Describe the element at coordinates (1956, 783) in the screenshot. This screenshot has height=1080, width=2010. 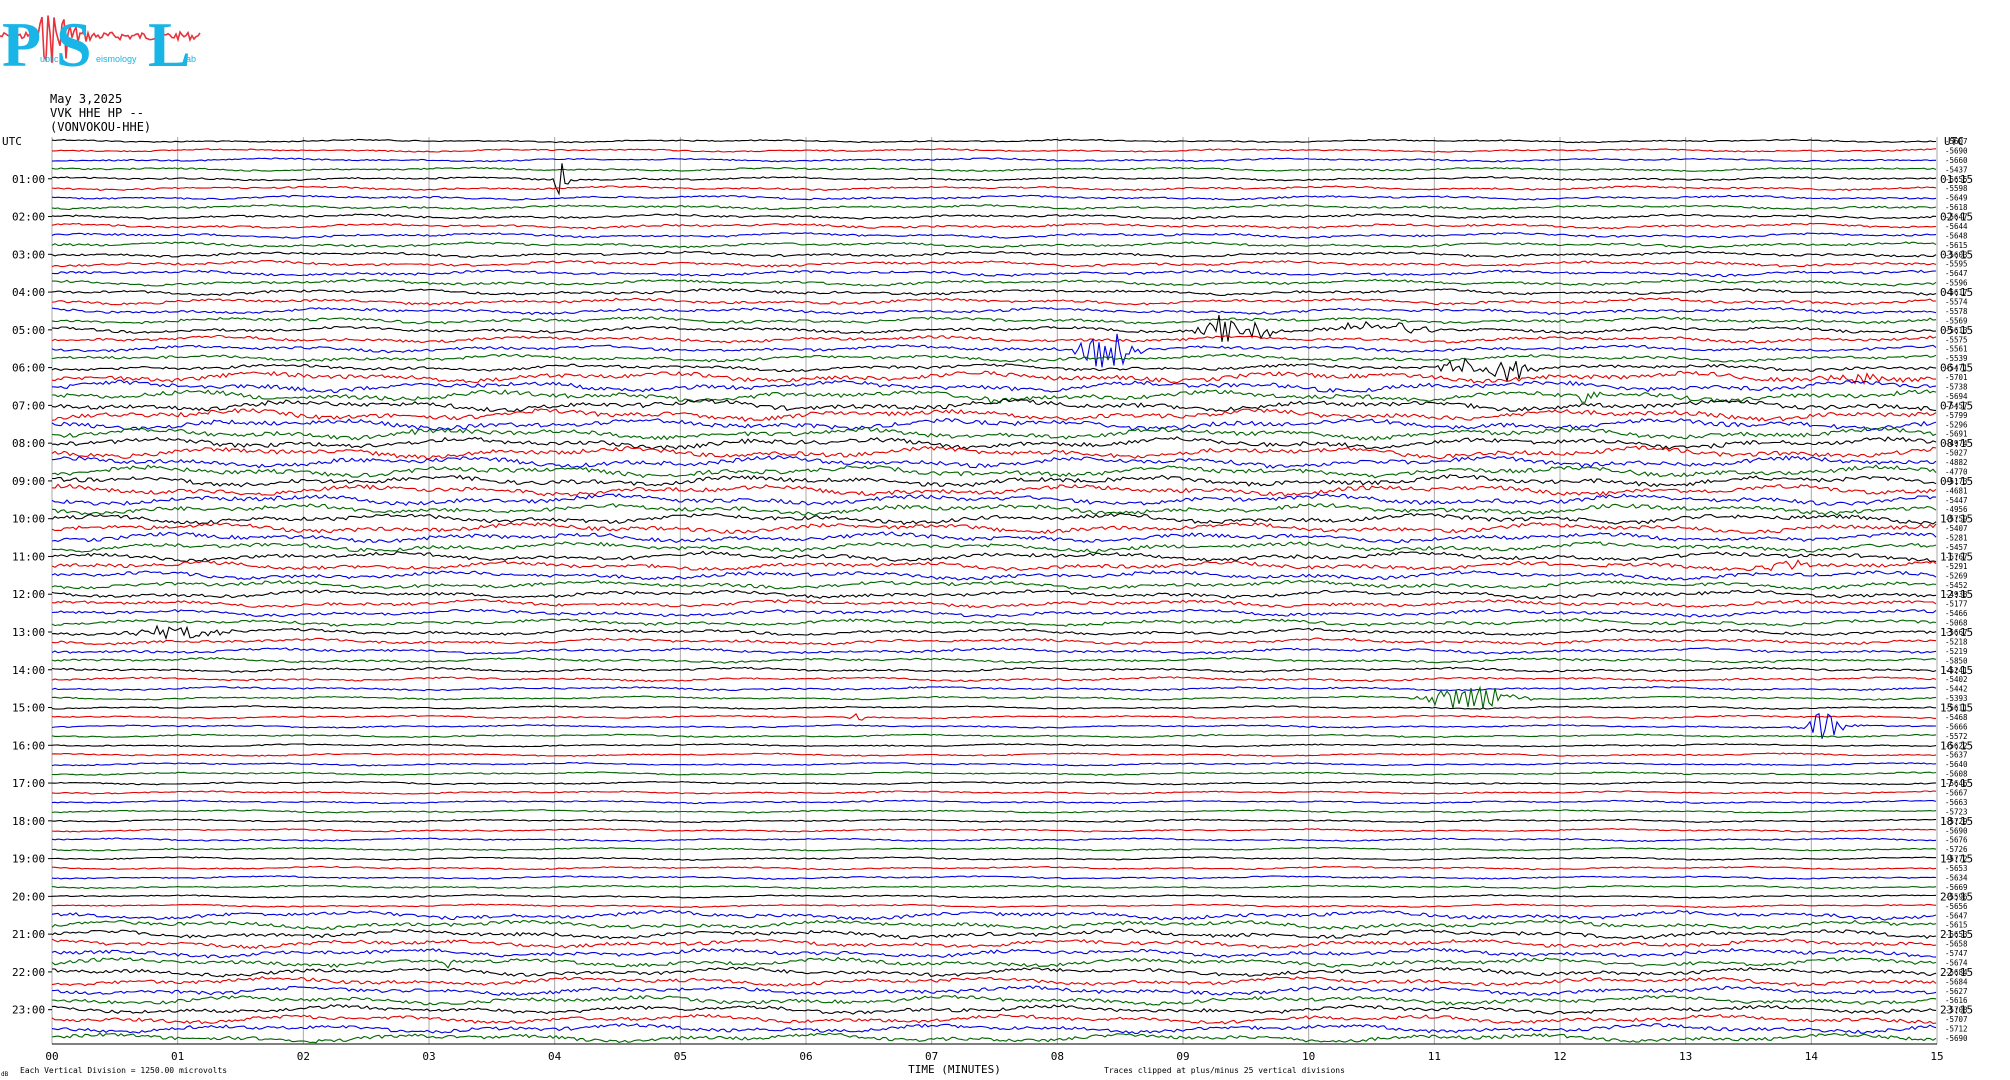
I see `right-hour-tick-label: 17:15` at that location.